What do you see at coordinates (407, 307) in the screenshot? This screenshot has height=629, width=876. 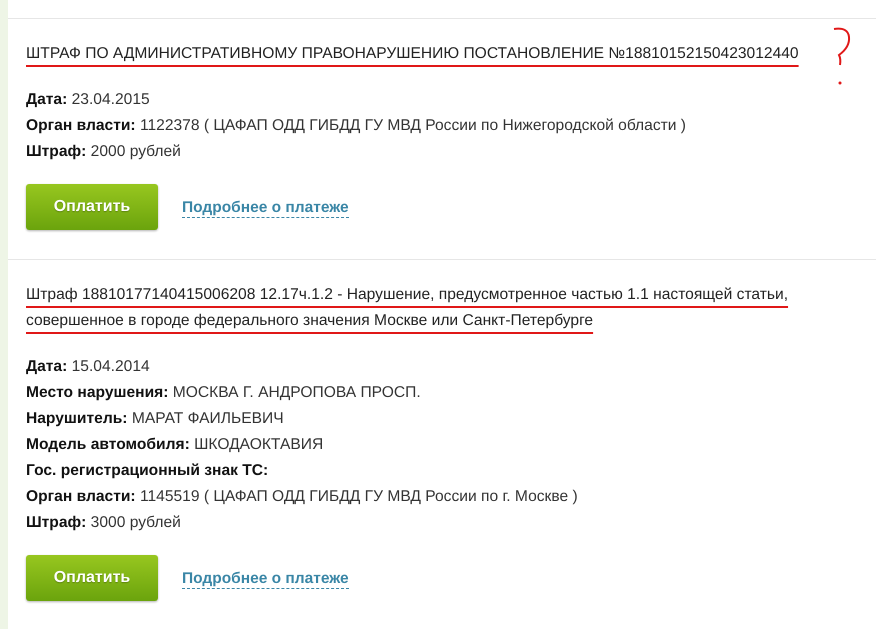 I see `fine-title: Штраф 18810177140415006208 12.17ч.1.2 - Нарушение, предусмотренное частью 1.1 настоящей статьи, совершенное в городе федерального значения Москве или Санкт-Петербурге` at bounding box center [407, 307].